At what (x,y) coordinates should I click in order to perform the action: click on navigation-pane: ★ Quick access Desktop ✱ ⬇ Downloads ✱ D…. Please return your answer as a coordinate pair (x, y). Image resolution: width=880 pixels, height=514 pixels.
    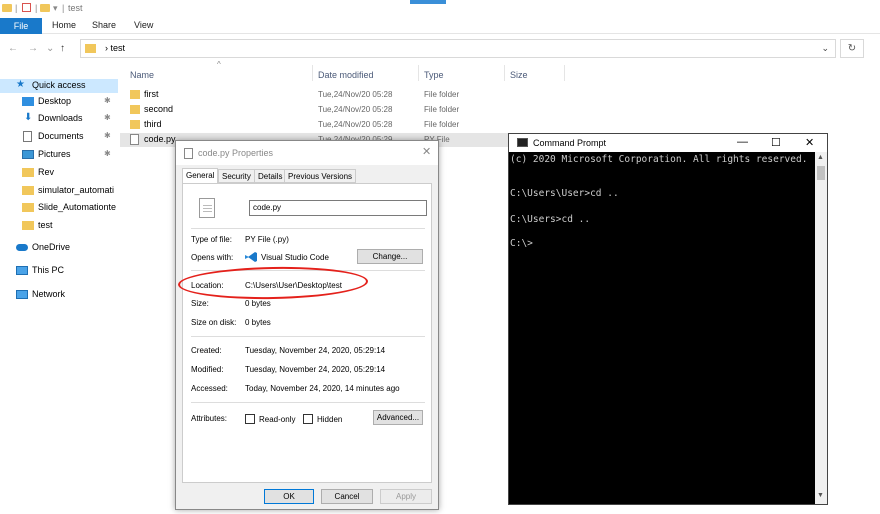
    Looking at the image, I should click on (59, 288).